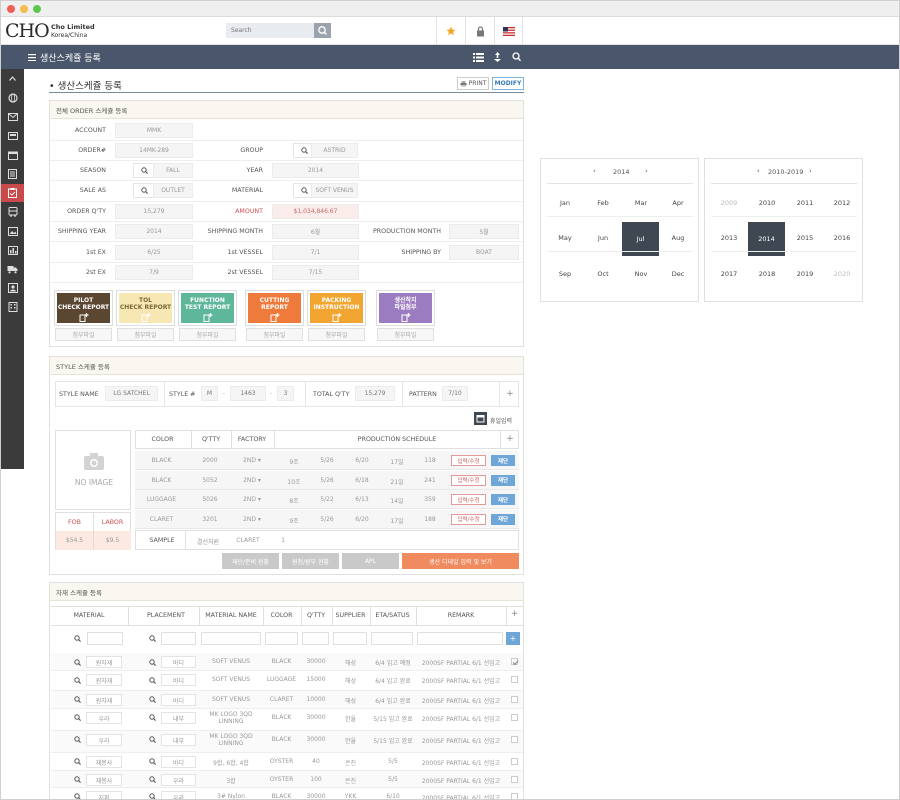  What do you see at coordinates (805, 274) in the screenshot?
I see `year-cell: 2019` at bounding box center [805, 274].